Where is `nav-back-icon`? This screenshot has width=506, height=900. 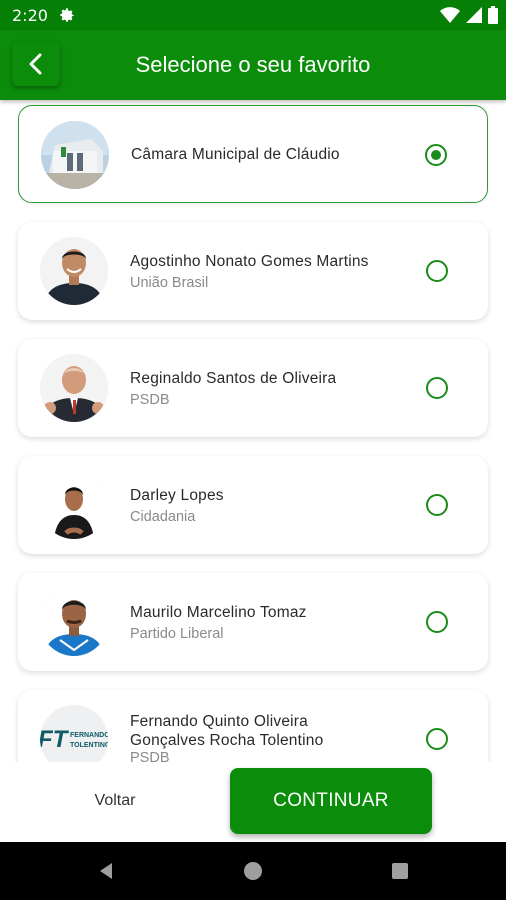
nav-back-icon is located at coordinates (106, 871).